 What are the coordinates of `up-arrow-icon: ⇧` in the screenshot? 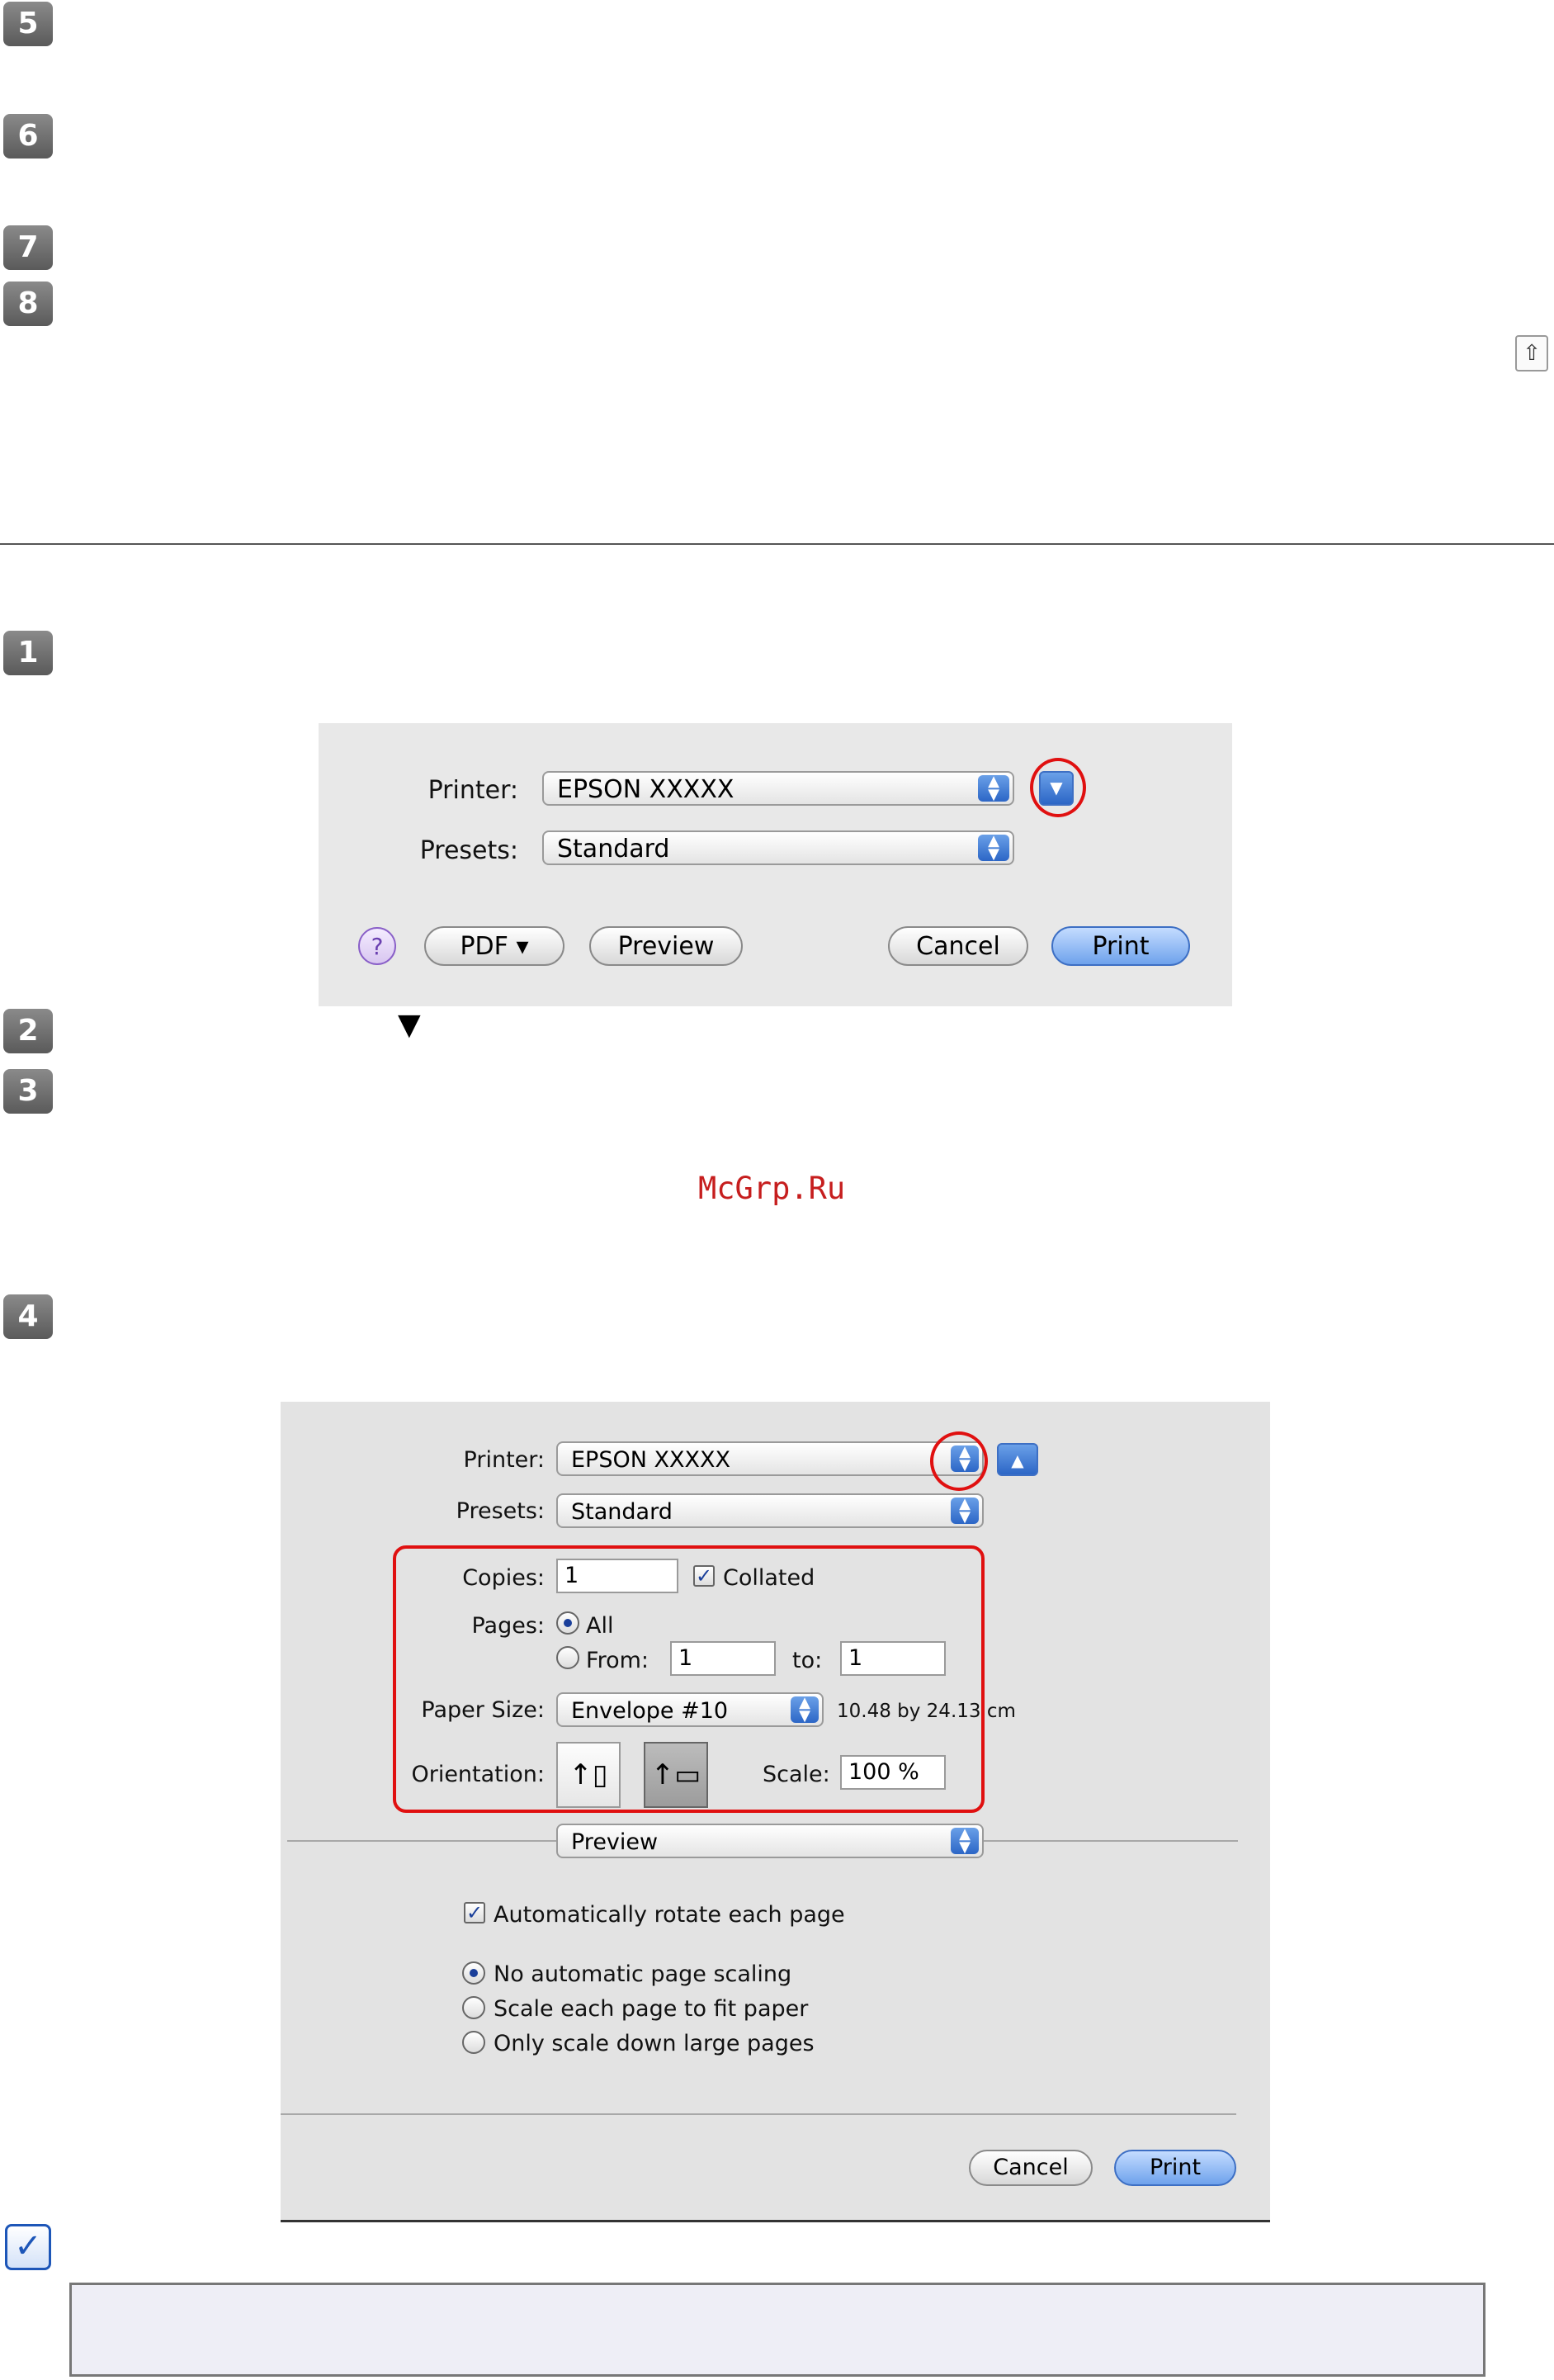 It's located at (1532, 353).